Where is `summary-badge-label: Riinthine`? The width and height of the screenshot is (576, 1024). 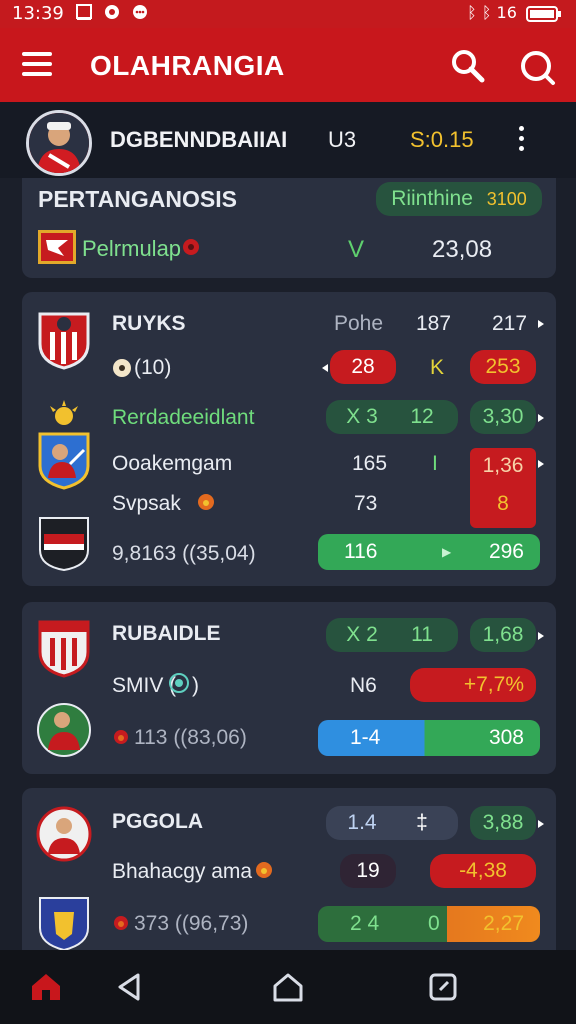
summary-badge-label: Riinthine is located at coordinates (432, 198).